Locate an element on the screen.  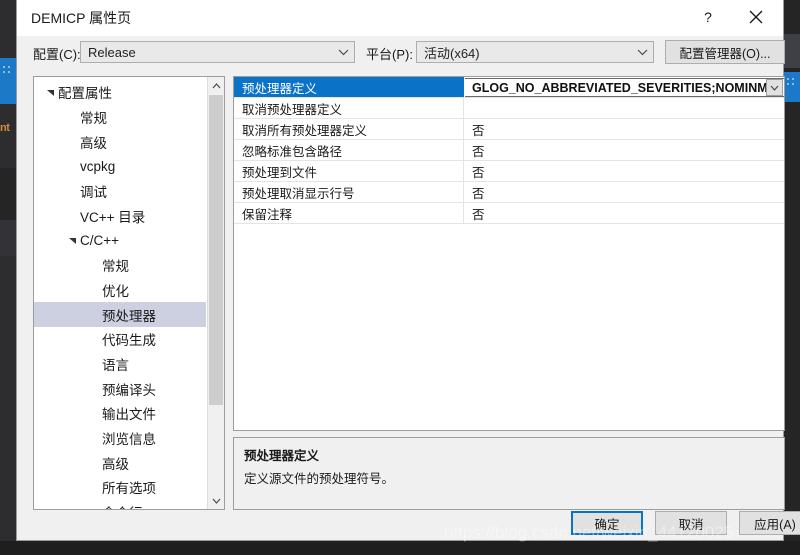
property-value: GLOG_NO_ABBREVIATED_SEVERITIES;NOMINMAX; is located at coordinates (624, 87).